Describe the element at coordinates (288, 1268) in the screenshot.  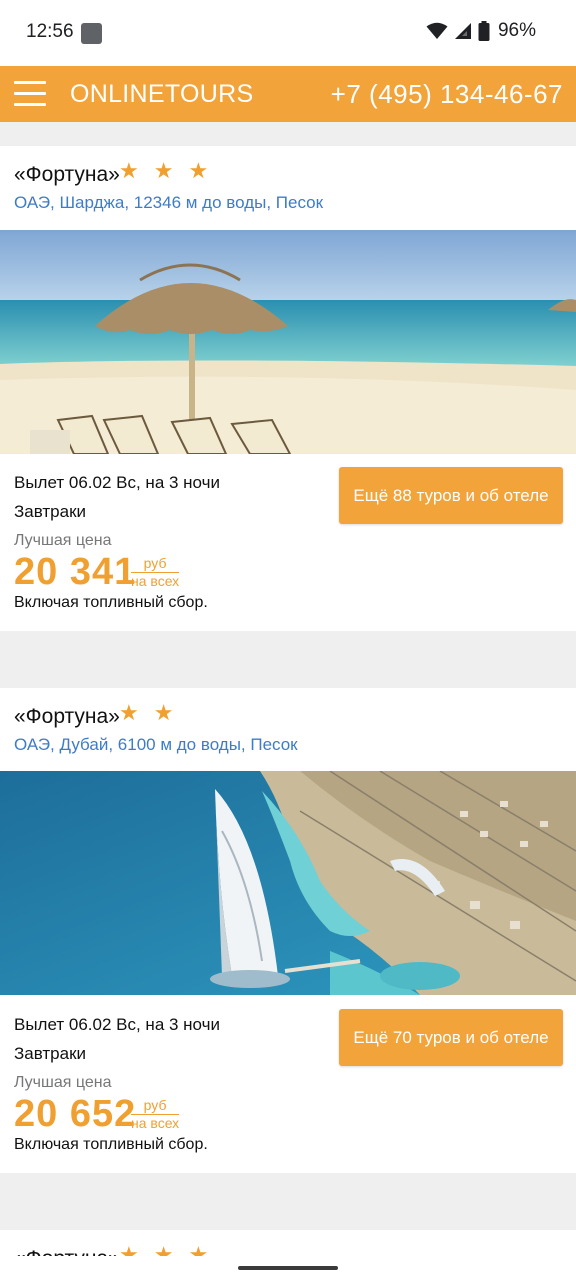
I see `home-gesture-handle` at that location.